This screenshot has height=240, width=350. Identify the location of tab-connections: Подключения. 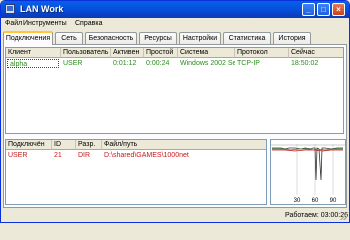
(28, 38).